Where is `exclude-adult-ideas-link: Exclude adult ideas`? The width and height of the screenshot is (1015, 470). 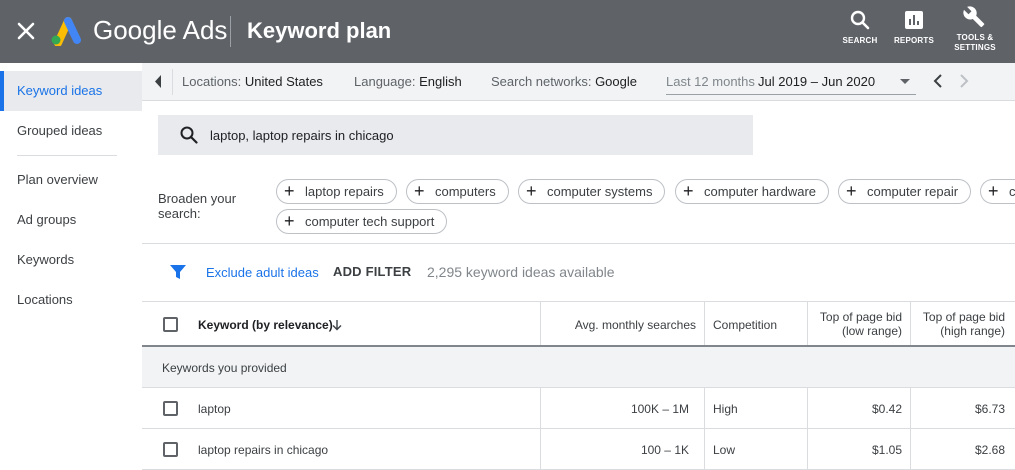 exclude-adult-ideas-link: Exclude adult ideas is located at coordinates (262, 272).